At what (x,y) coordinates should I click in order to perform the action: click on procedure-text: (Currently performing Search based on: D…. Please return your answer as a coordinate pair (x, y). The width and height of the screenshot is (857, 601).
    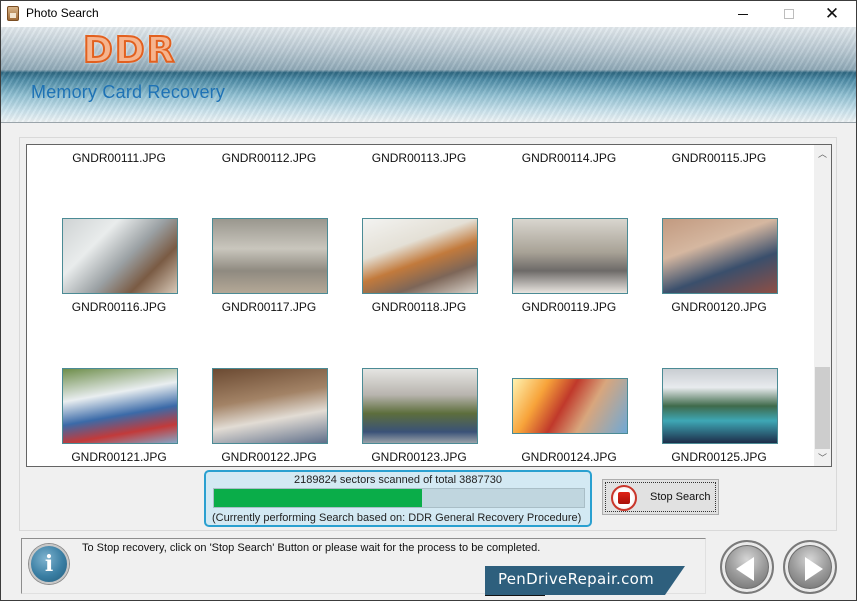
    Looking at the image, I should click on (397, 518).